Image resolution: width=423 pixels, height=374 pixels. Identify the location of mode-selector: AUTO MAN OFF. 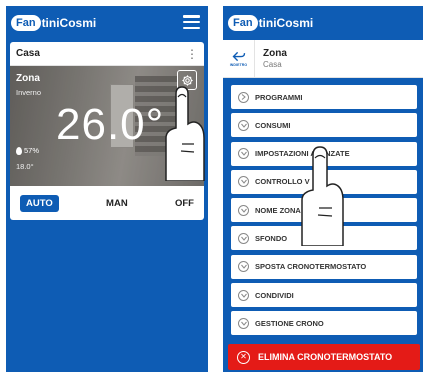
(107, 203).